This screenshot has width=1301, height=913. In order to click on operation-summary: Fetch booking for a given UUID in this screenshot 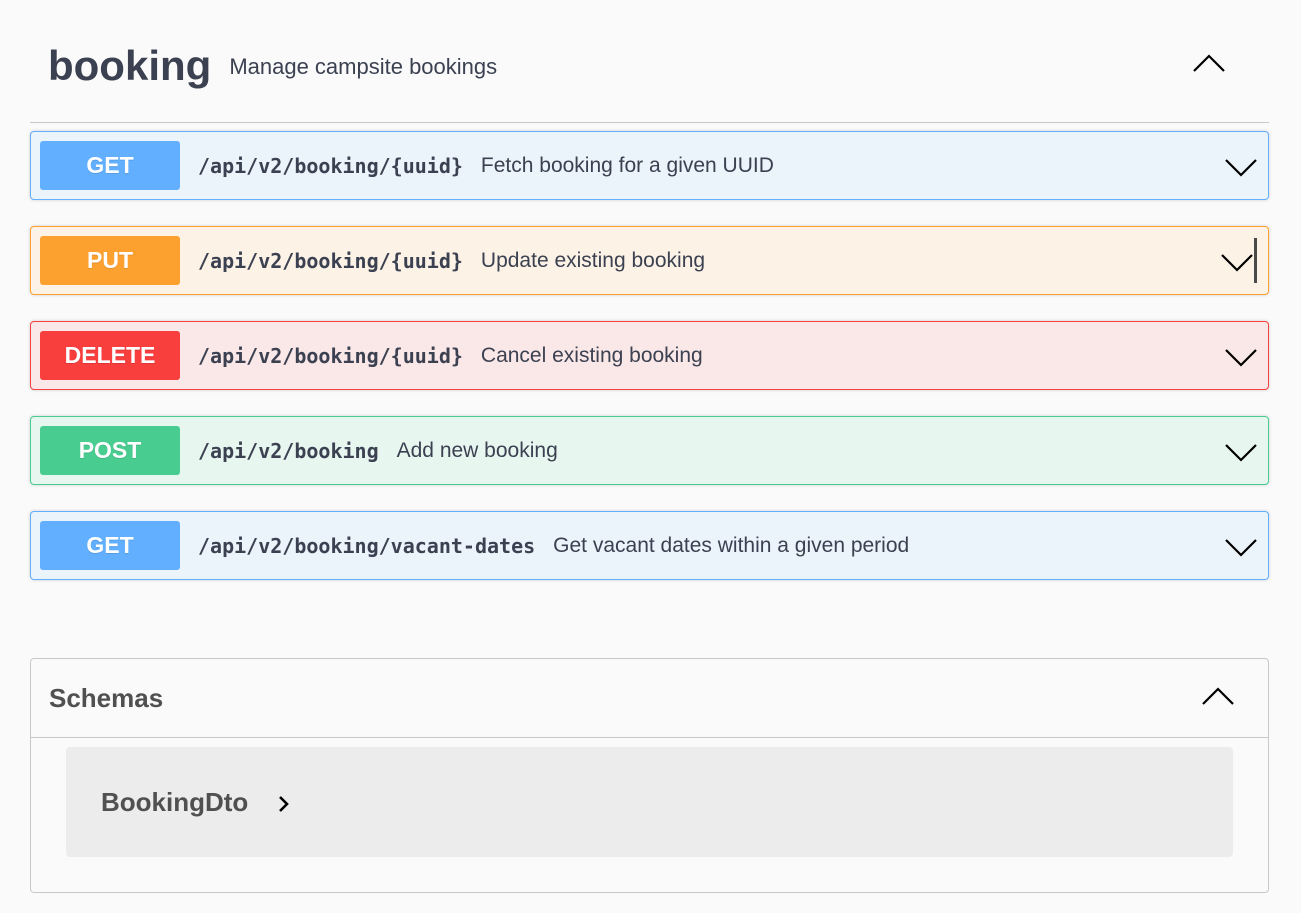, I will do `click(627, 165)`.